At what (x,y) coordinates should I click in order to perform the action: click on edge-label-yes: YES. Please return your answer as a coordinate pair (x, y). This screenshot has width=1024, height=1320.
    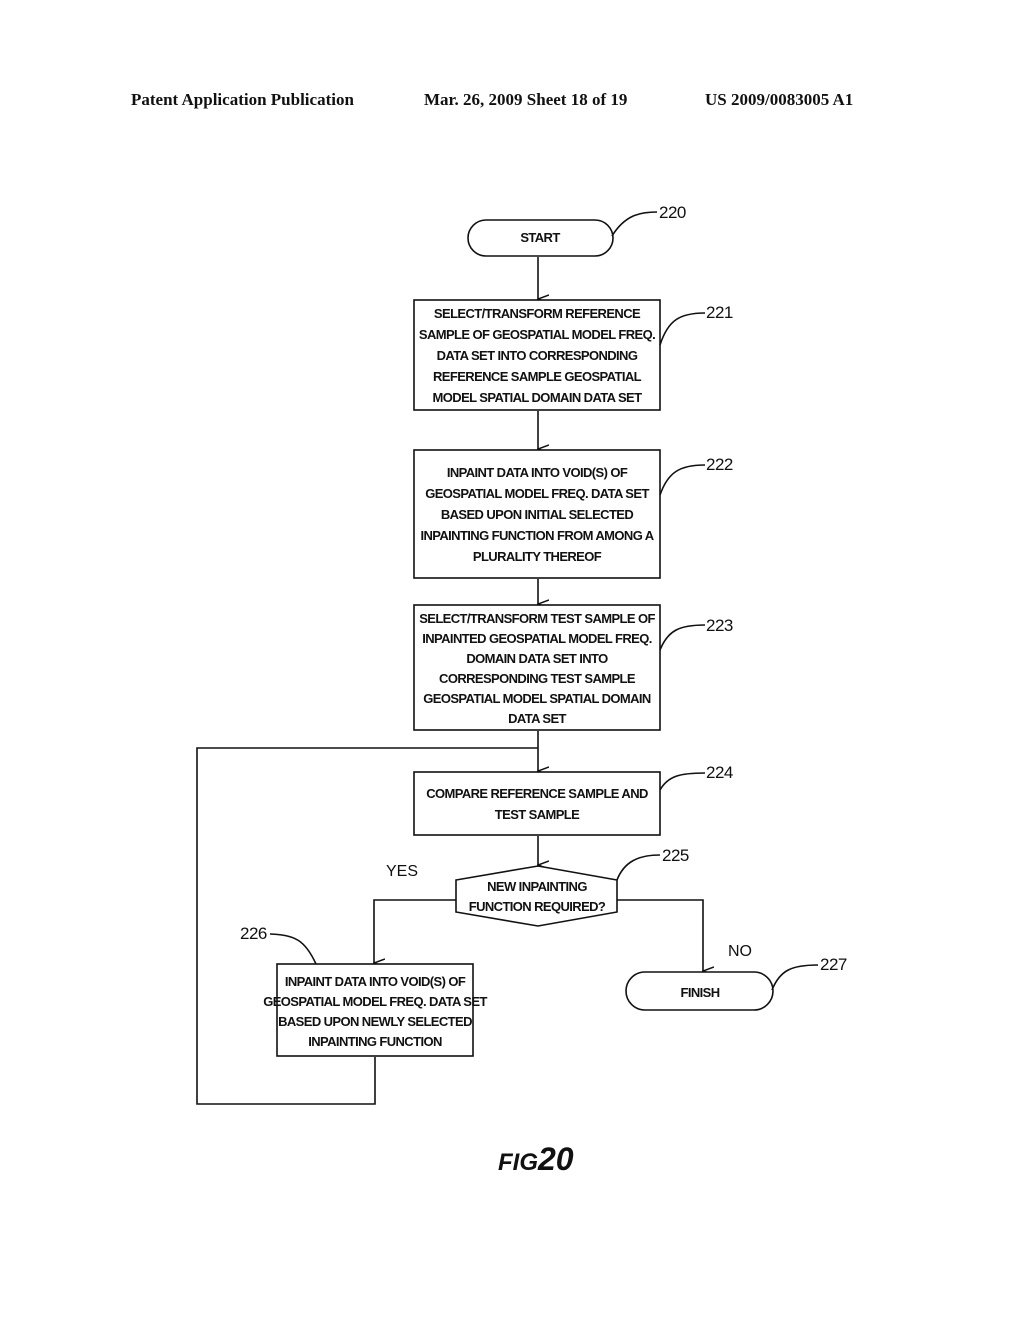
    Looking at the image, I should click on (402, 871).